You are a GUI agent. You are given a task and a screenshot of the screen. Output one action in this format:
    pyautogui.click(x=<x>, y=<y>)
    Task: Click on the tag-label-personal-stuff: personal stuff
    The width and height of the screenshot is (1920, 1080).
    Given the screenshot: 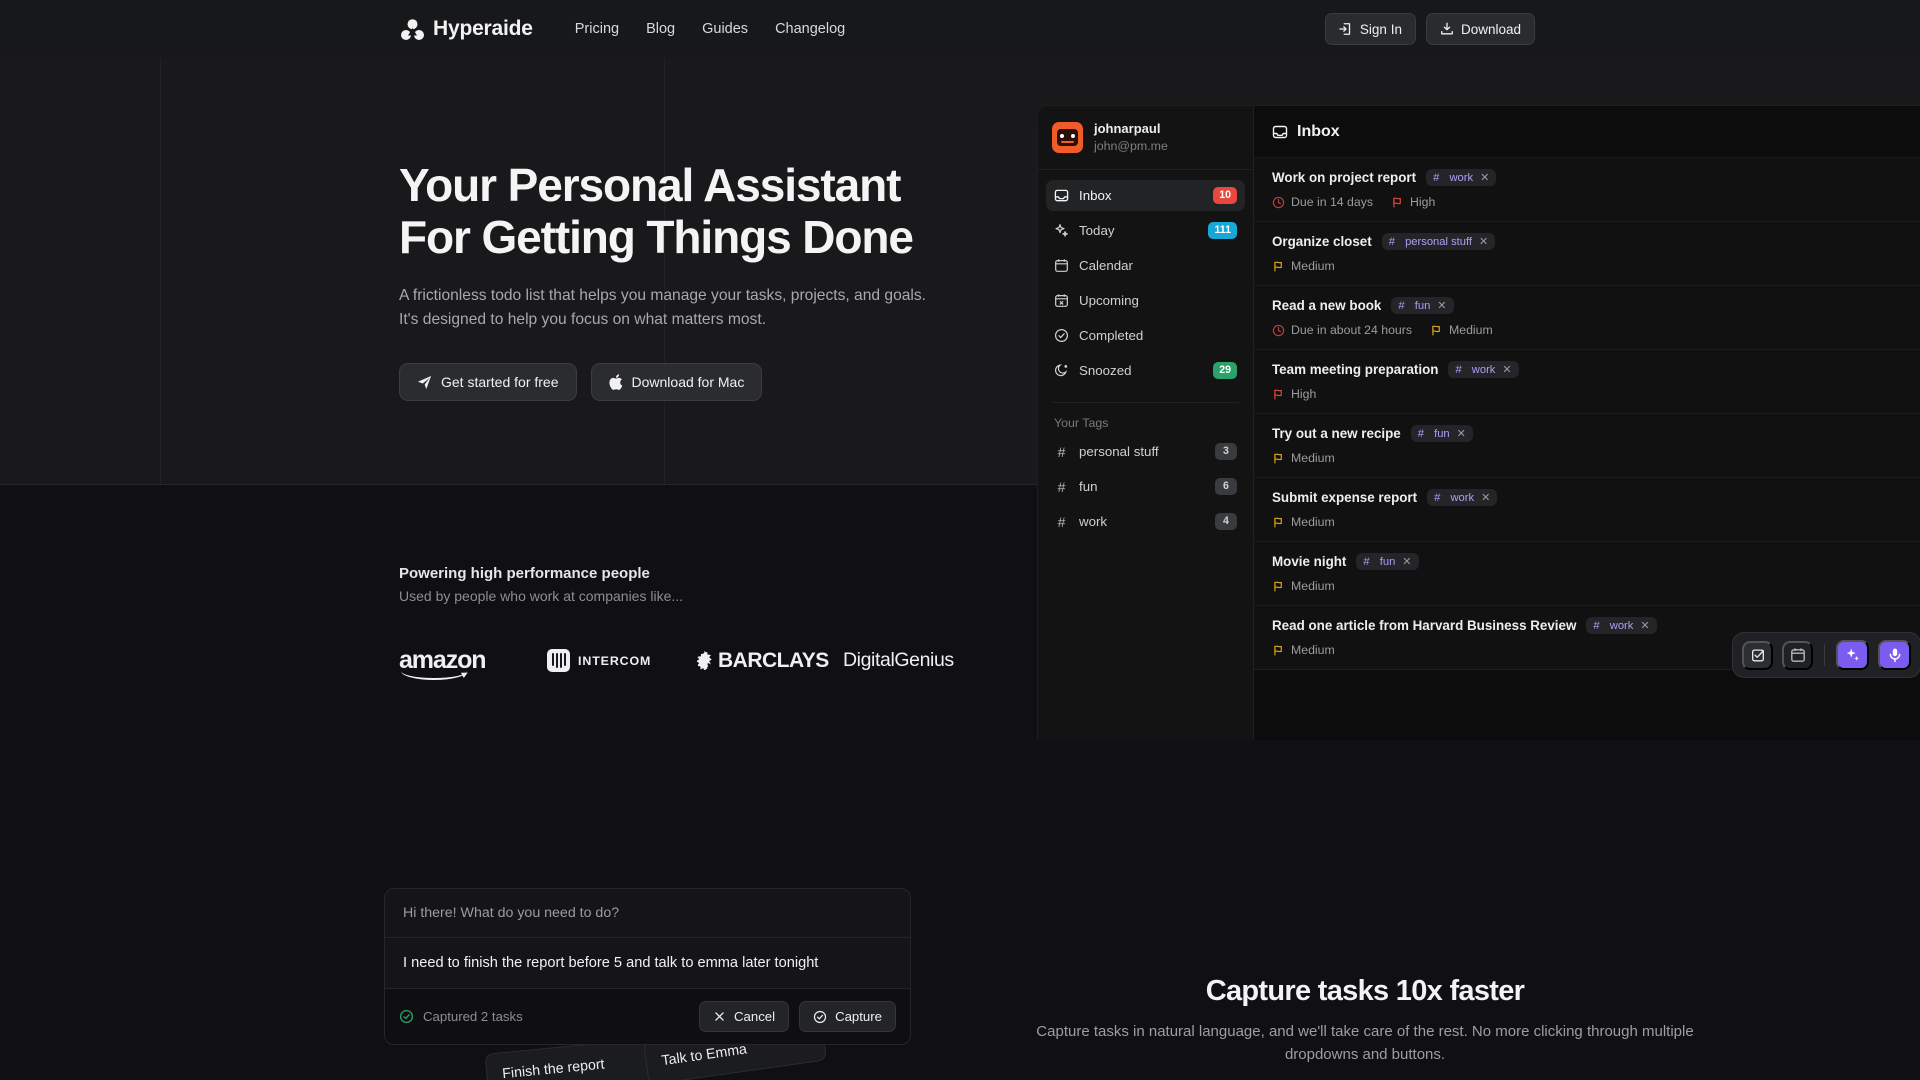 What is the action you would take?
    pyautogui.click(x=1119, y=452)
    